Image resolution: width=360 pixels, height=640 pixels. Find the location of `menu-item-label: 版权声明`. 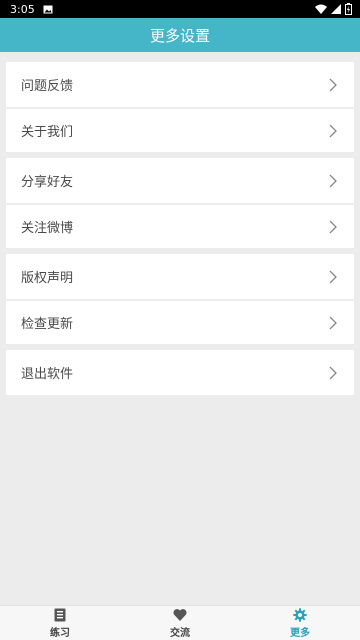

menu-item-label: 版权声明 is located at coordinates (47, 278).